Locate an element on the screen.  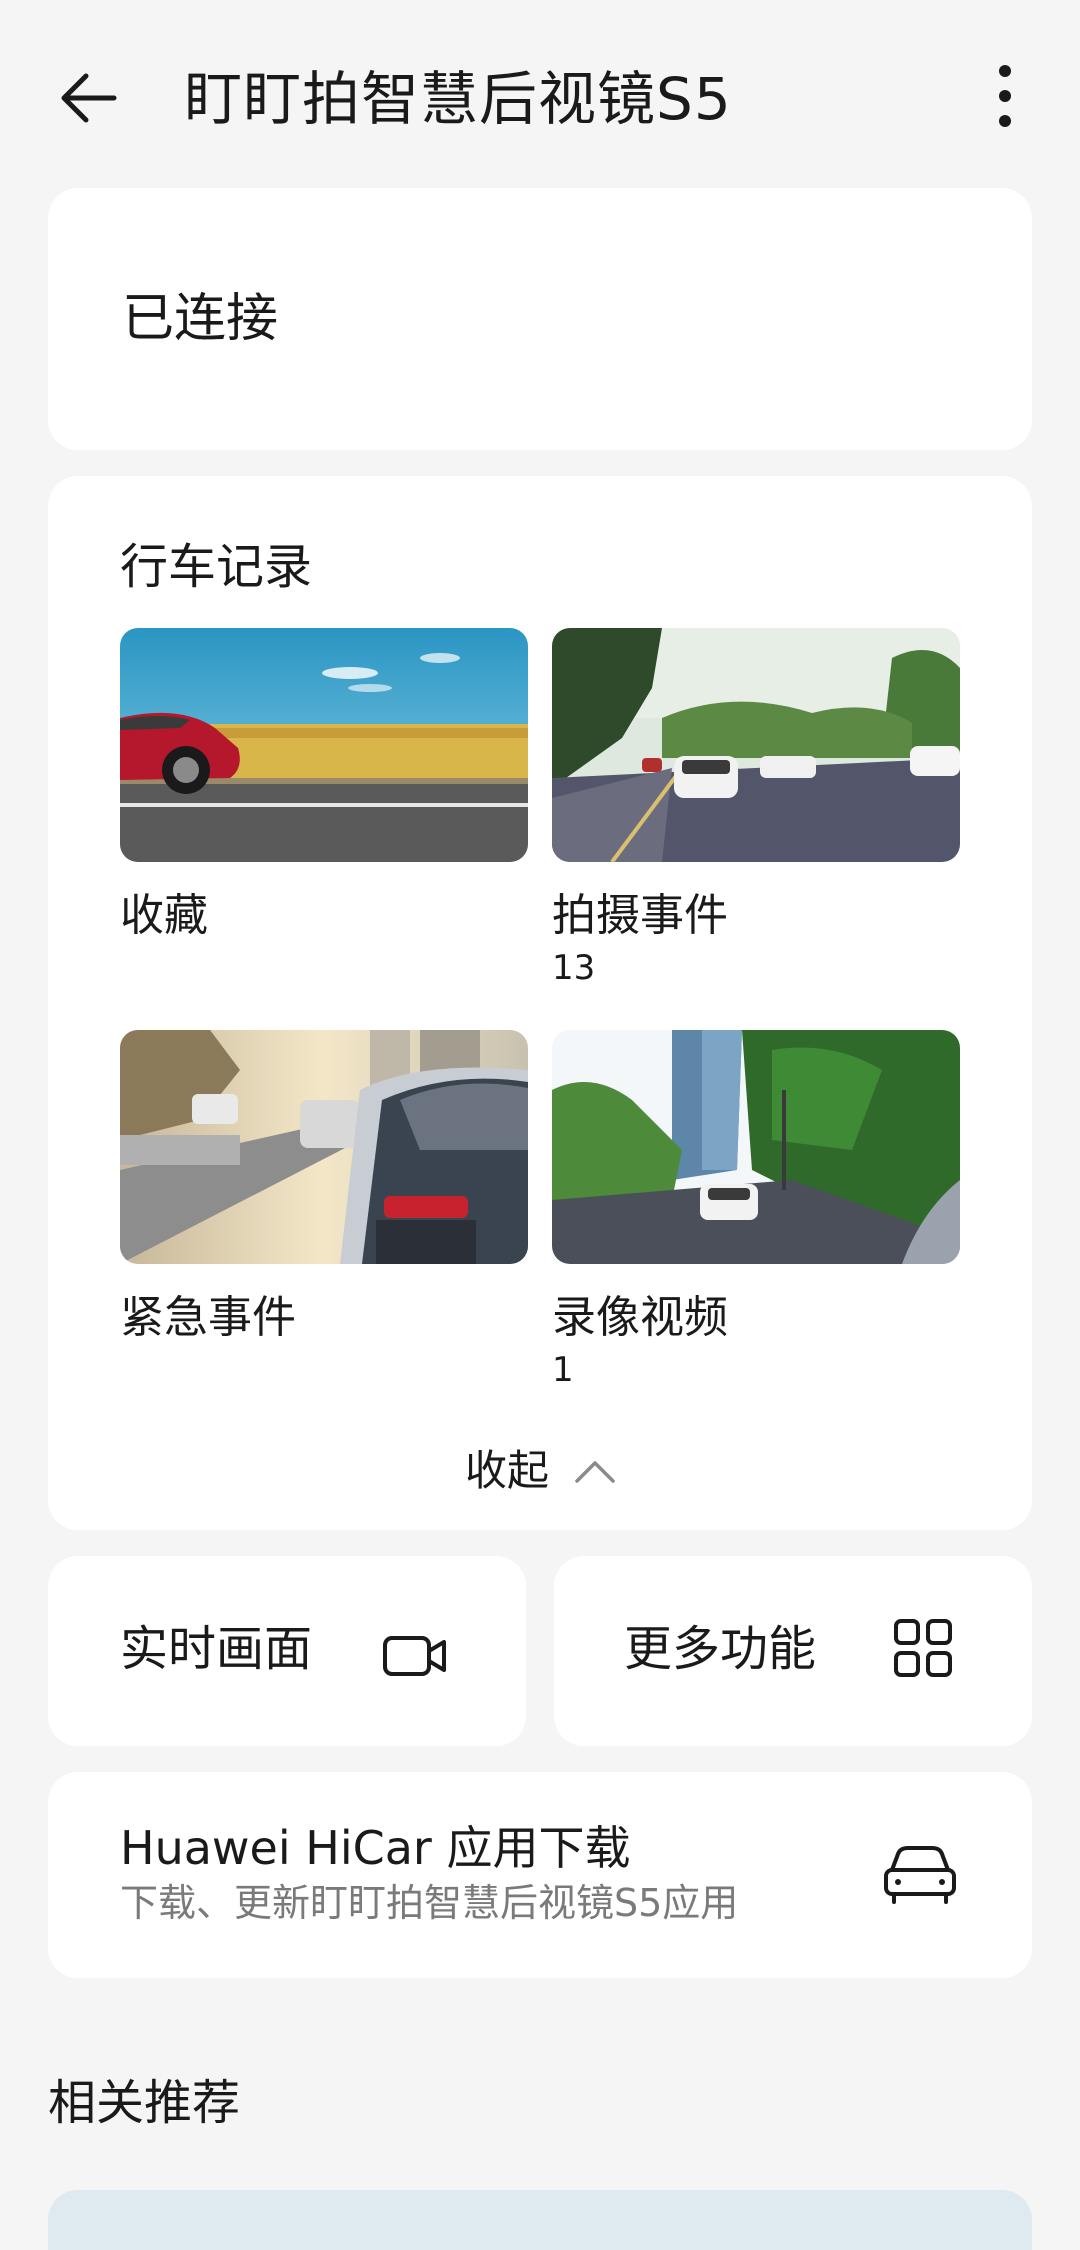
record-tile-label: 录像视频 is located at coordinates (640, 1317).